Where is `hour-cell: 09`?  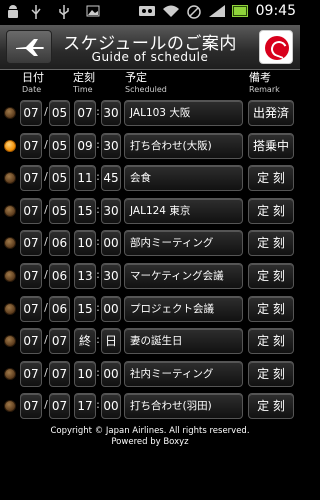 hour-cell: 09 is located at coordinates (85, 145).